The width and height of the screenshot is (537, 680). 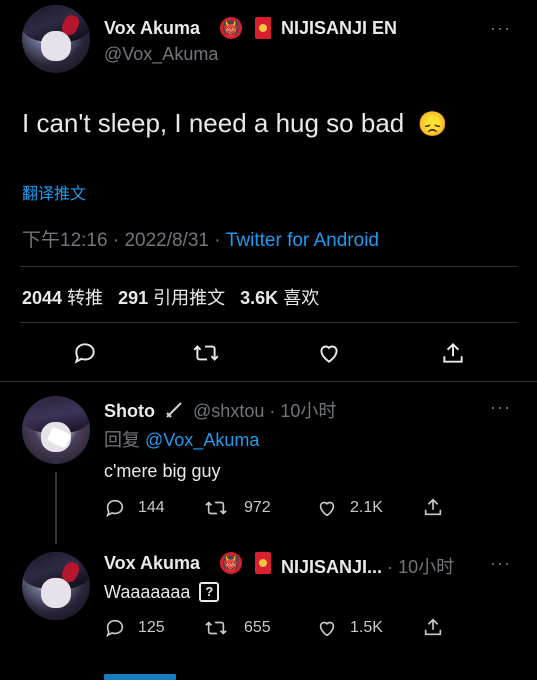 What do you see at coordinates (129, 411) in the screenshot?
I see `display-name: Shoto` at bounding box center [129, 411].